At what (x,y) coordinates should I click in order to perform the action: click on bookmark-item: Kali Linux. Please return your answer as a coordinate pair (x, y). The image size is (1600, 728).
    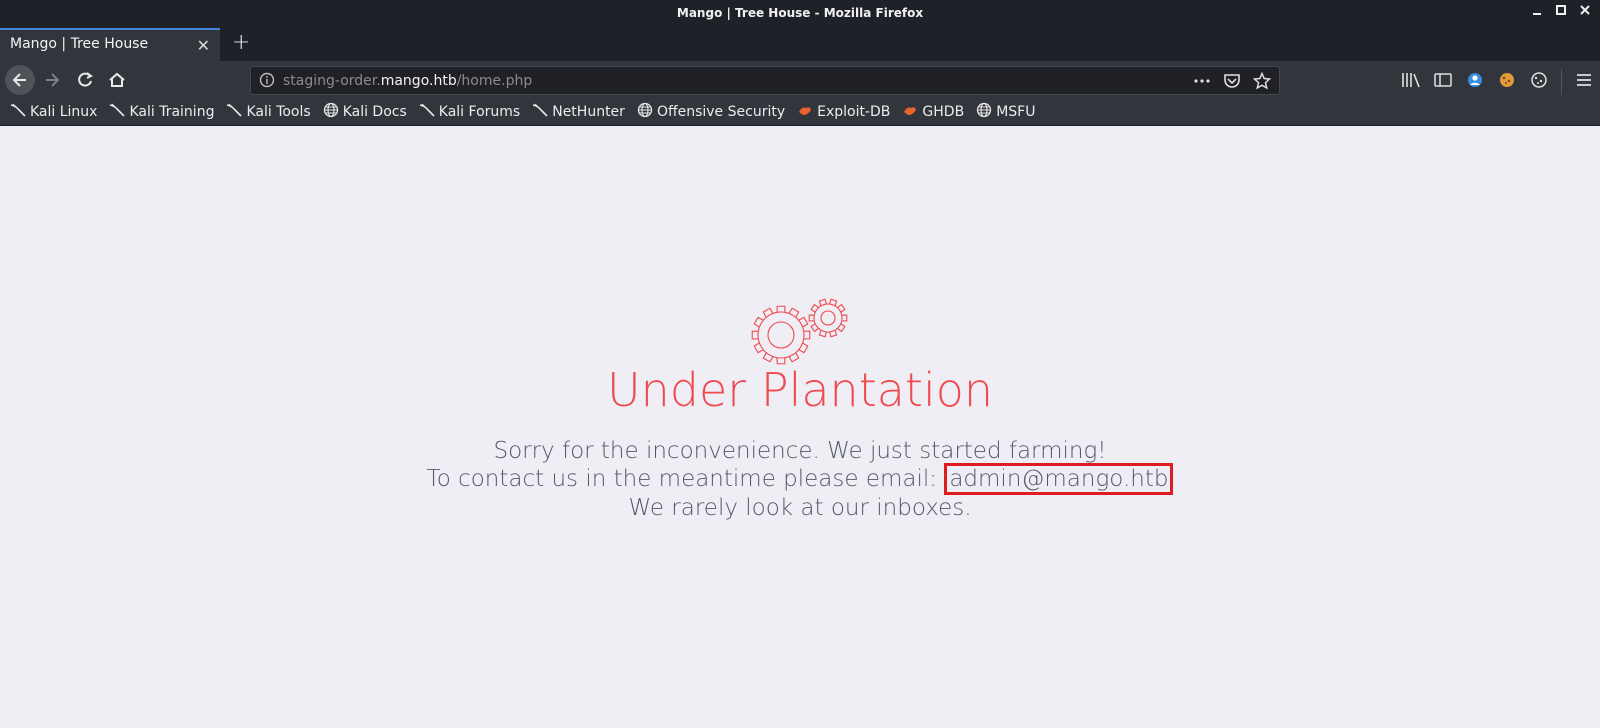
    Looking at the image, I should click on (53, 112).